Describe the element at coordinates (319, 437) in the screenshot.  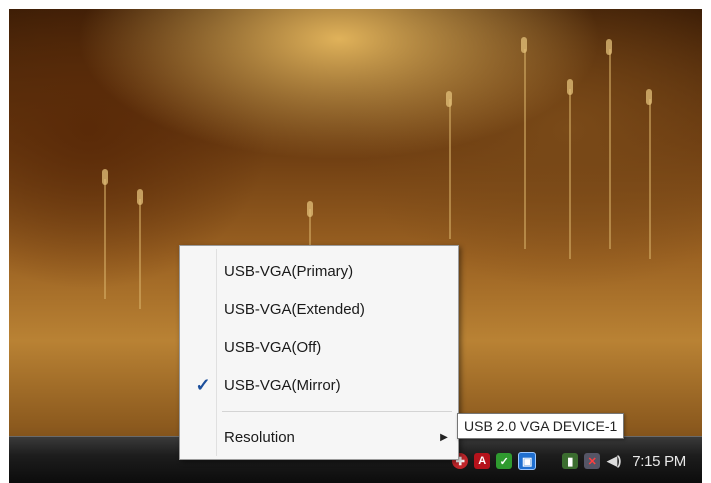
I see `menu-item-resolution: Resolution ▶` at that location.